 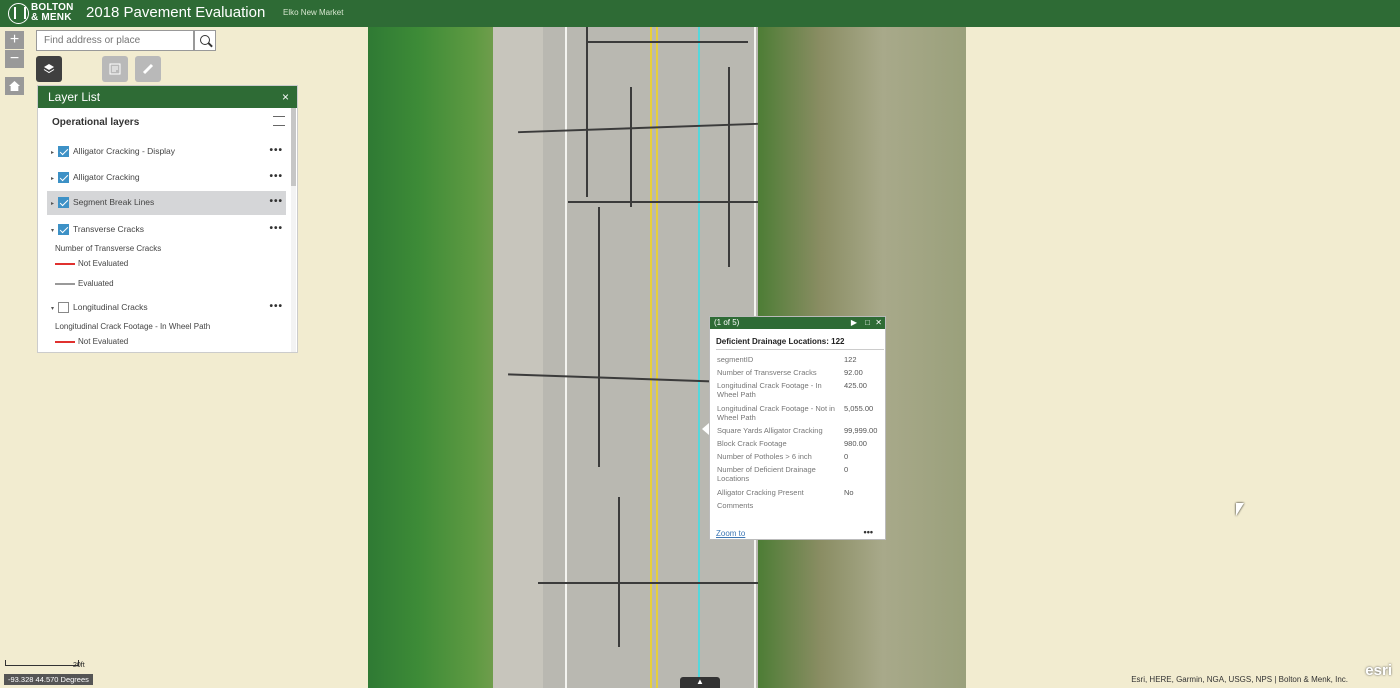 I want to click on divider, so click(x=800, y=349).